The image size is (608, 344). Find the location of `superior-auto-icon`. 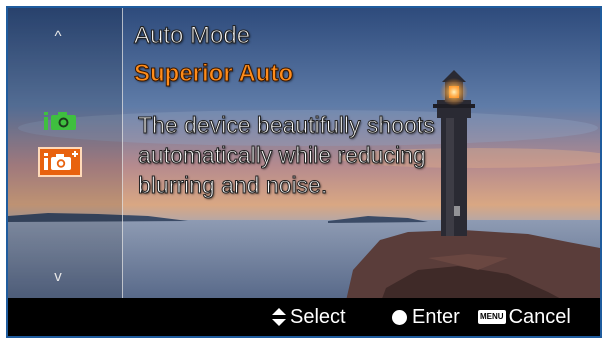

superior-auto-icon is located at coordinates (60, 162).